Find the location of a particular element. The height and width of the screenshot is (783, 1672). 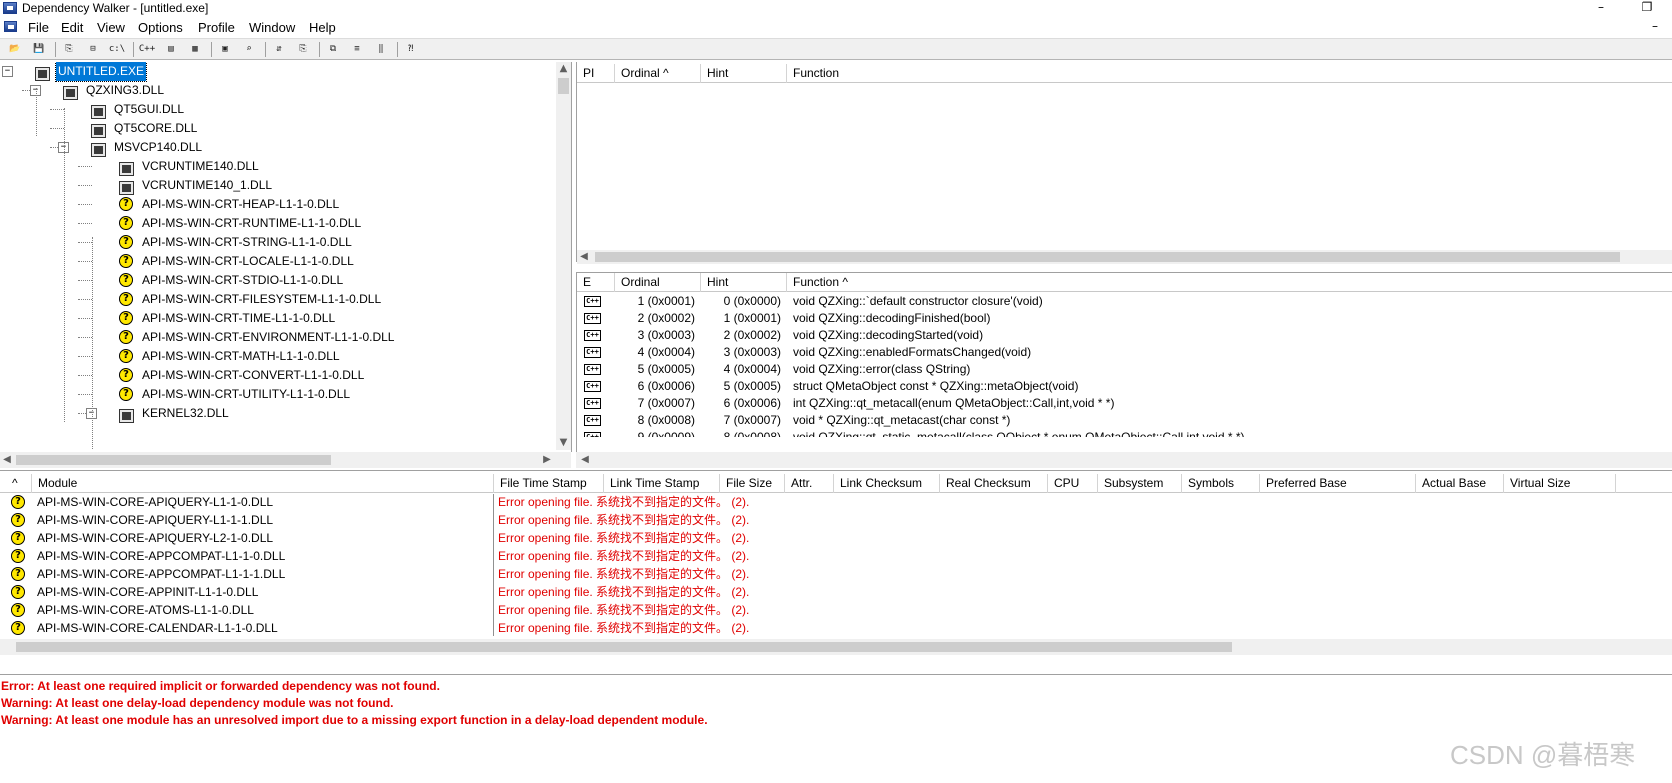

col-module: Module is located at coordinates (263, 483).